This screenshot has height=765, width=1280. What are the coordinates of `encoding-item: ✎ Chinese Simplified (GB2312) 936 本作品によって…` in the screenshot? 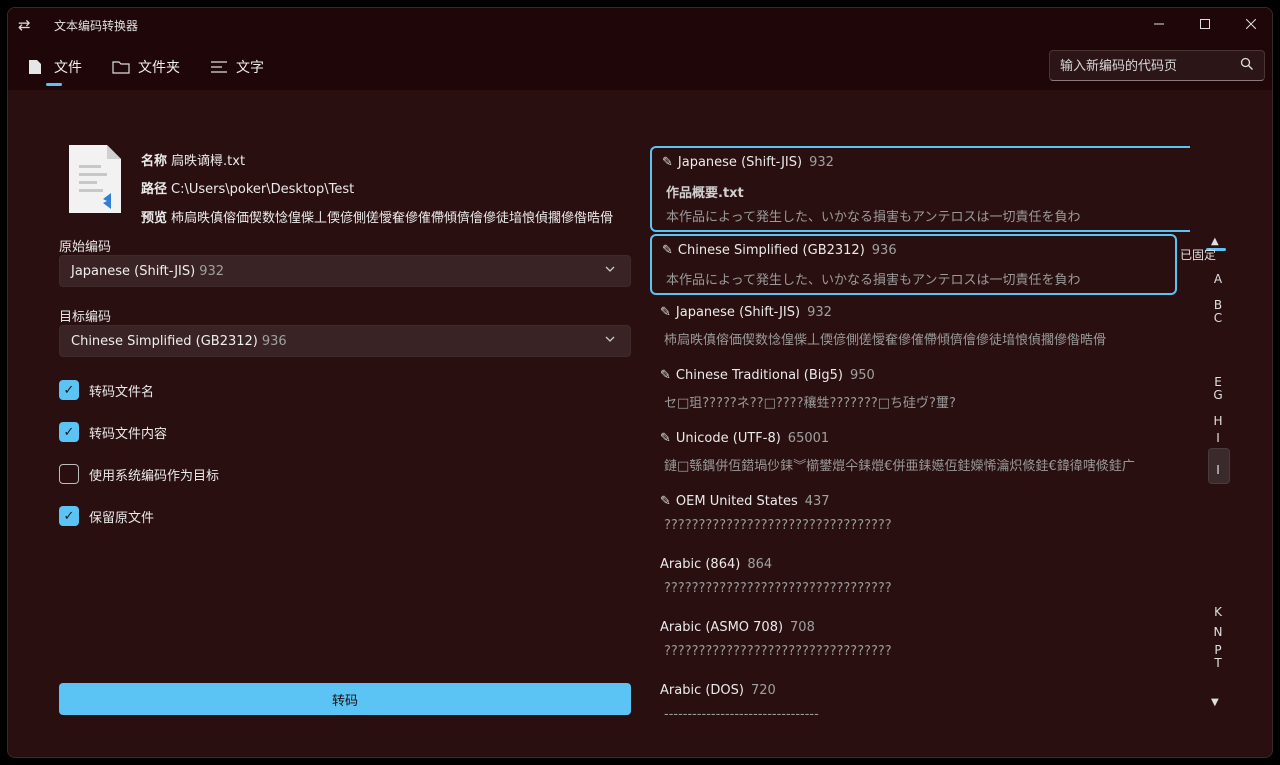 It's located at (913, 264).